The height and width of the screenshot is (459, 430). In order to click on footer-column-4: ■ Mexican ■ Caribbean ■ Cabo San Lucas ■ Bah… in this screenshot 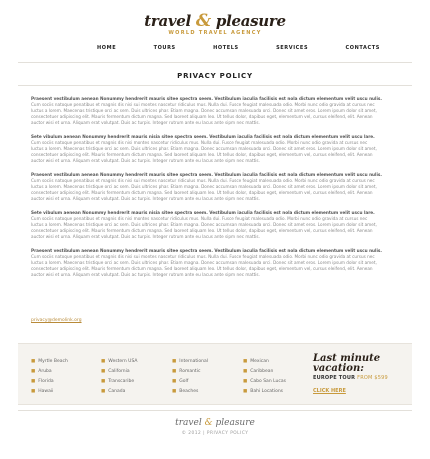, I will do `click(264, 377)`.